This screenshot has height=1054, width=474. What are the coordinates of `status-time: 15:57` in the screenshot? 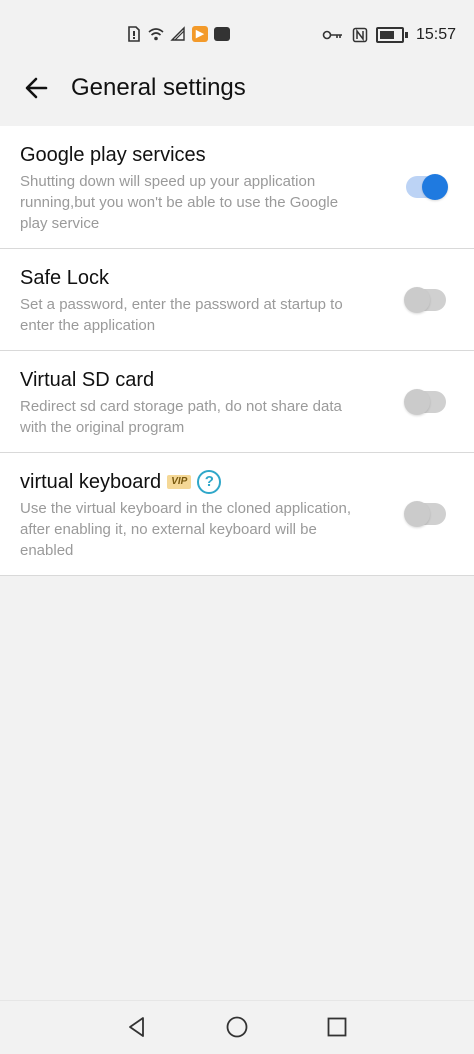 It's located at (435, 34).